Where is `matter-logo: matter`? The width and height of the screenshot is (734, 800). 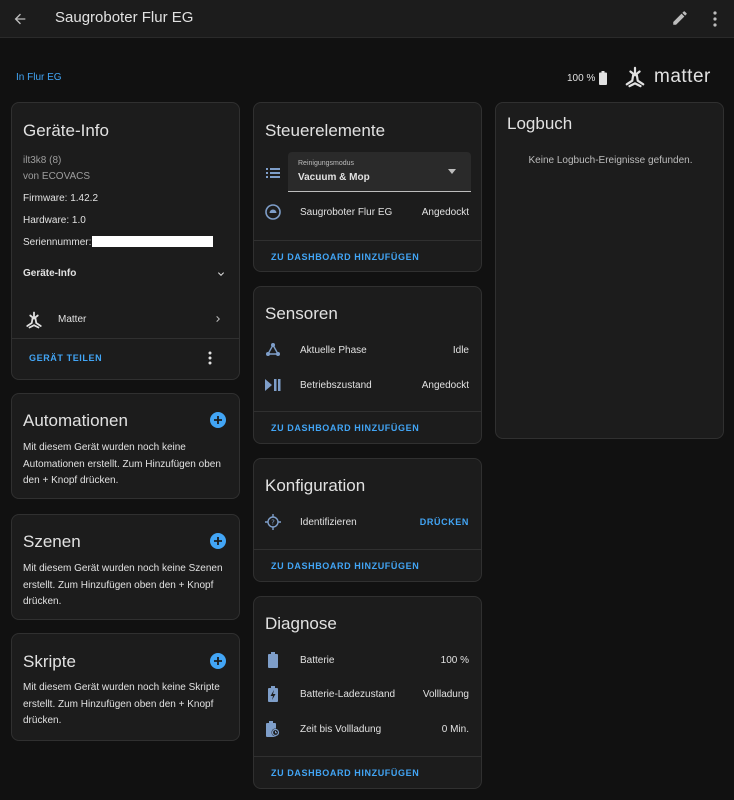 matter-logo: matter is located at coordinates (667, 77).